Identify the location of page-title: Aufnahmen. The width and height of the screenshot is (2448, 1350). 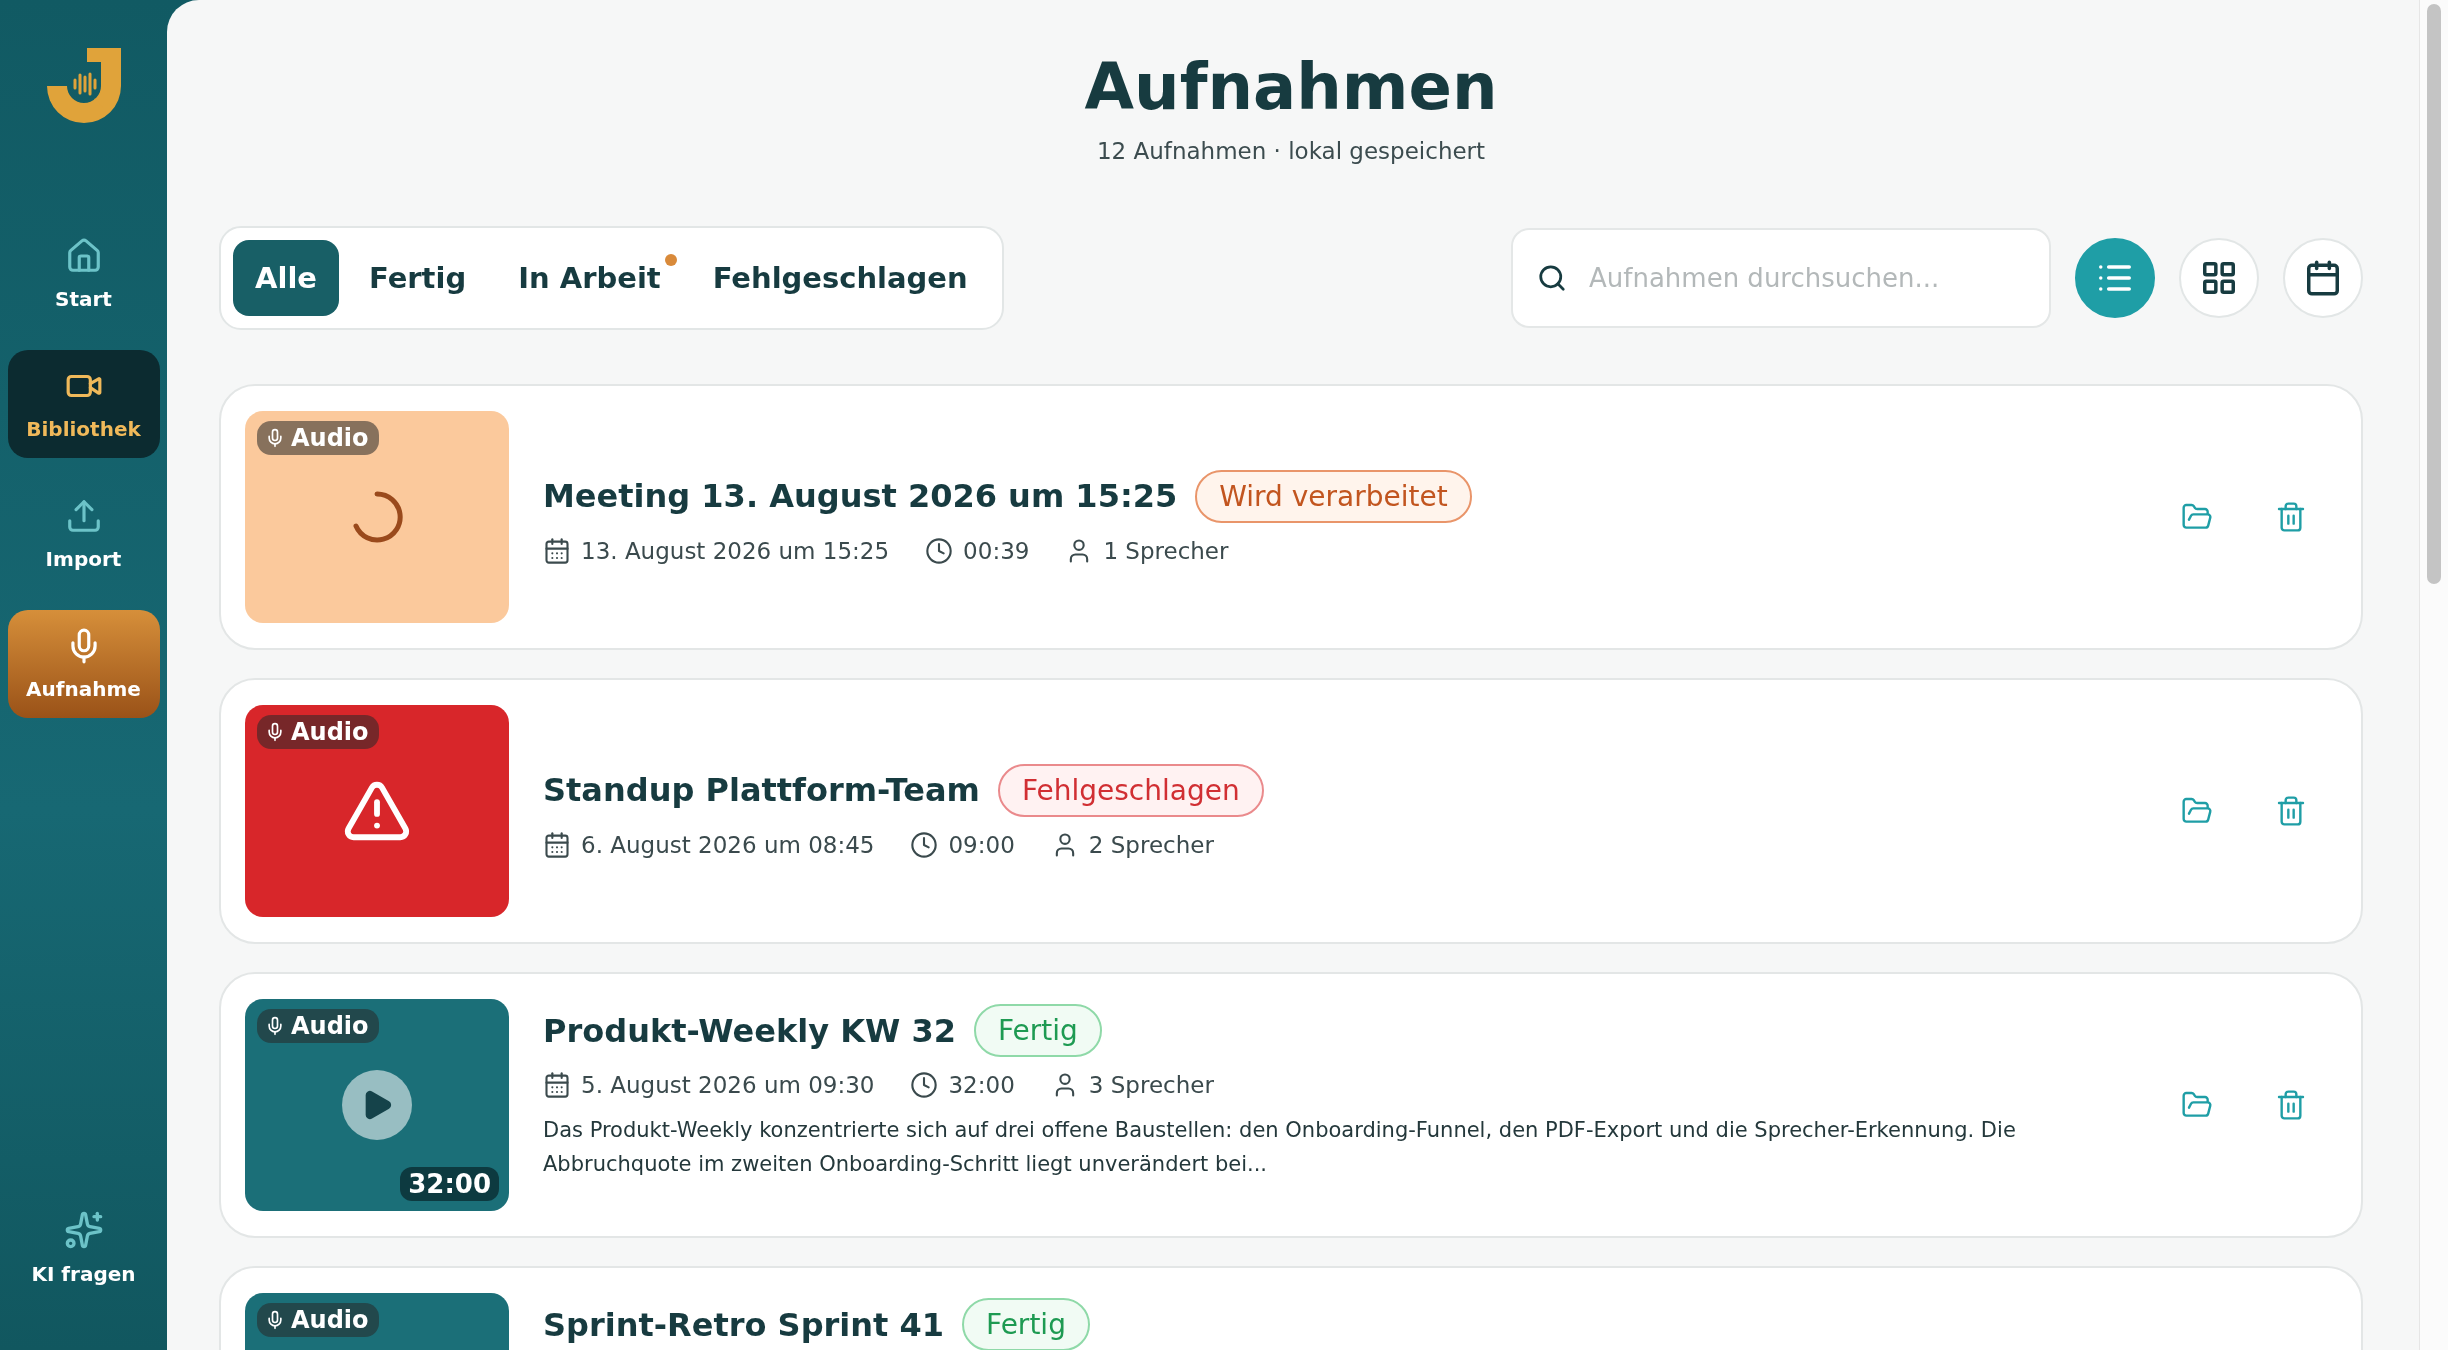
(1291, 87).